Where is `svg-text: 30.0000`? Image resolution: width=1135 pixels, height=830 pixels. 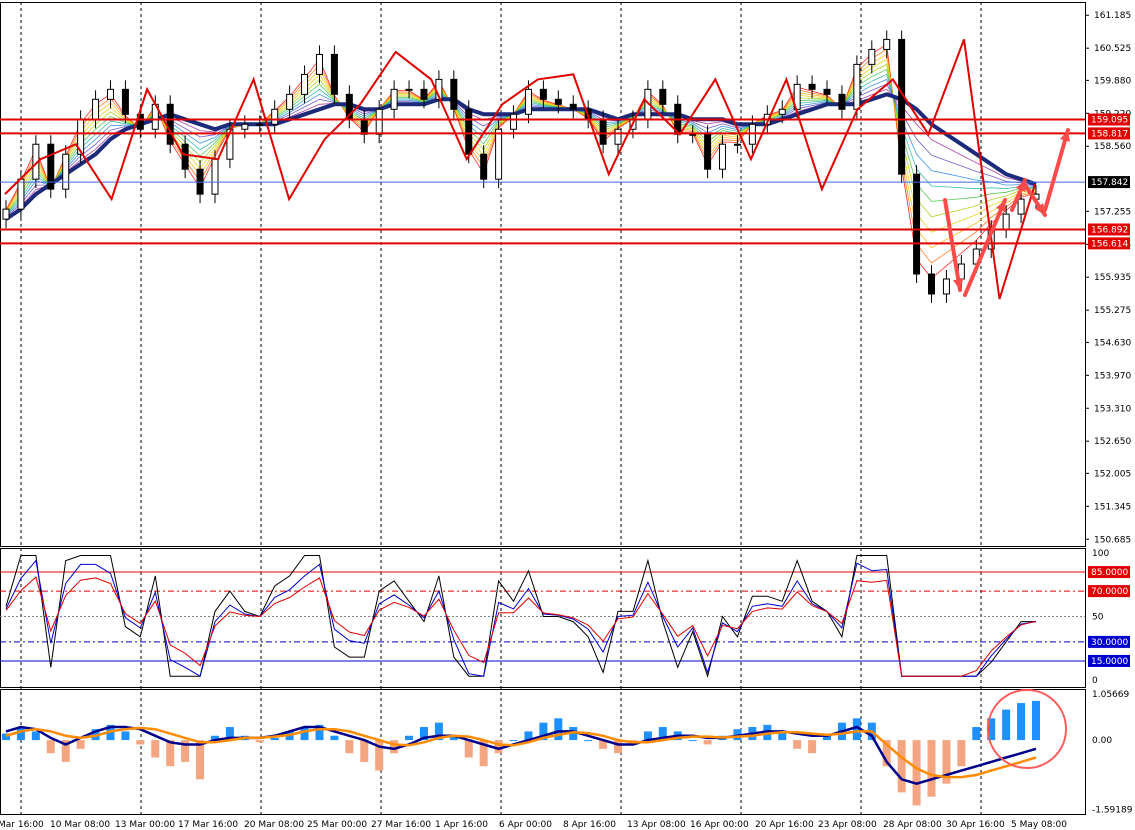 svg-text: 30.0000 is located at coordinates (1109, 643).